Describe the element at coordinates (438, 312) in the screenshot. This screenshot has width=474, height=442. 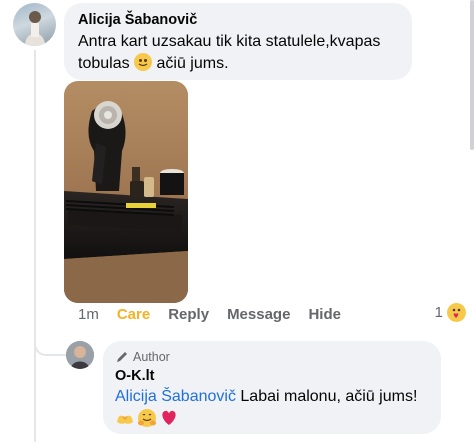
I see `reaction-count-value: 1` at that location.